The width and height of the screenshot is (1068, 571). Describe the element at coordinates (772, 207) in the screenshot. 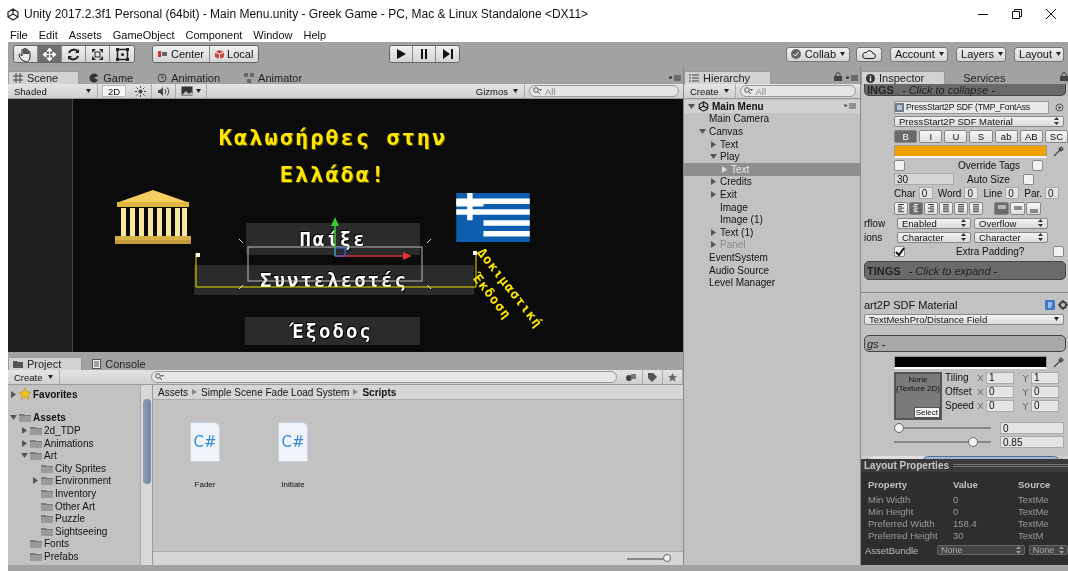

I see `game-object-item: Image` at that location.